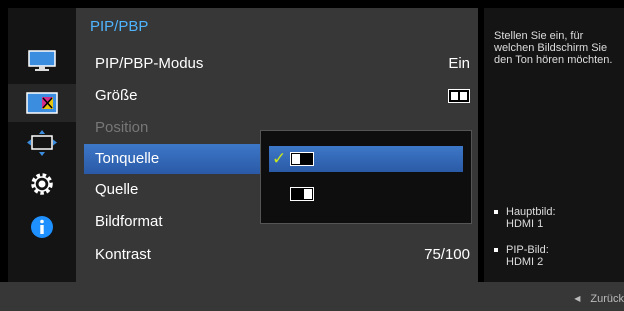  What do you see at coordinates (117, 189) in the screenshot?
I see `menu-item-label: Quelle` at bounding box center [117, 189].